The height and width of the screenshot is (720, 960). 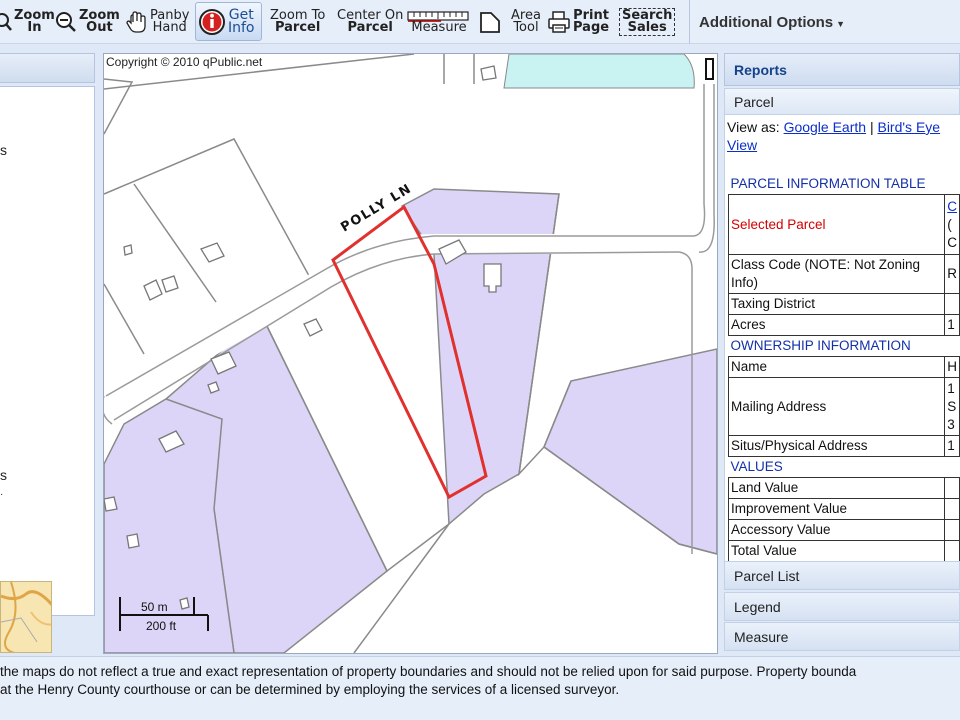 What do you see at coordinates (952, 242) in the screenshot?
I see `selected-parcel-value-3: C` at bounding box center [952, 242].